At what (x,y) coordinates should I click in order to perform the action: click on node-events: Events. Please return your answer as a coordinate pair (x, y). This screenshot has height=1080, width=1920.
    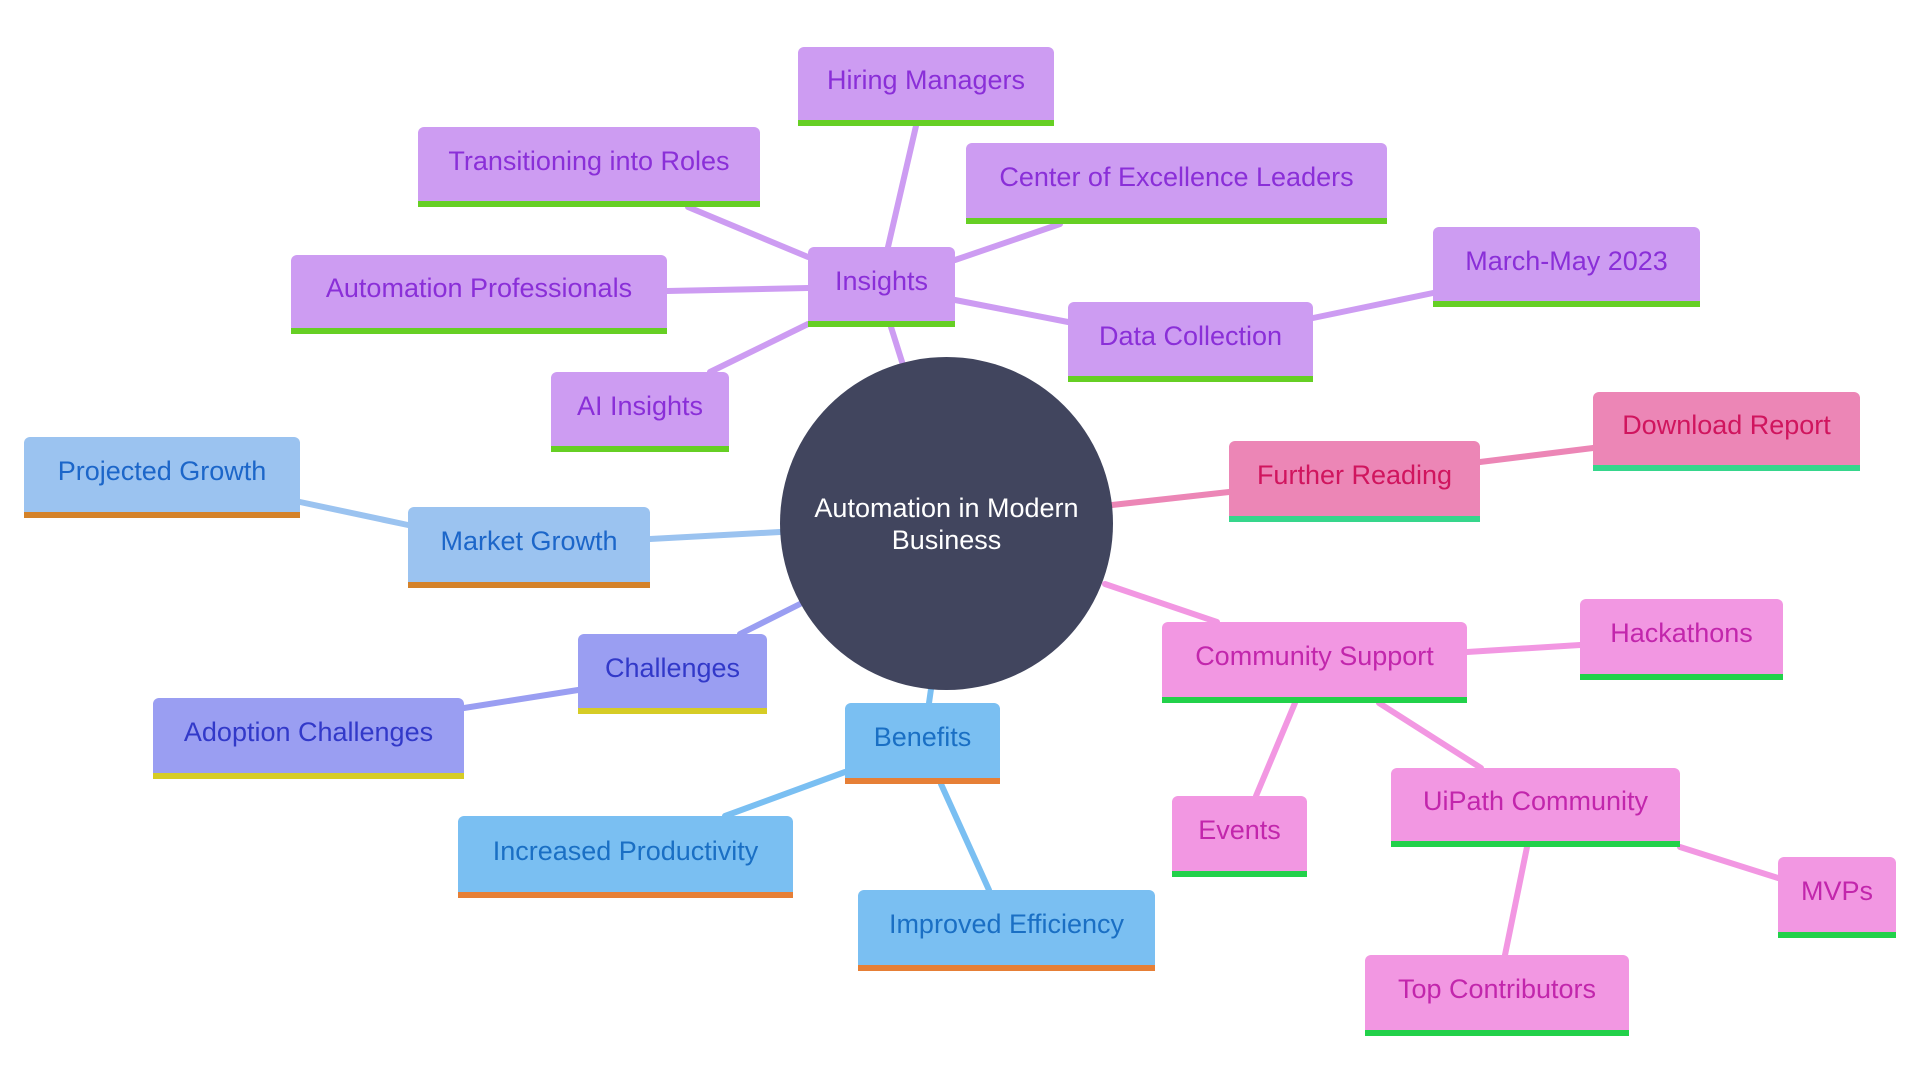
    Looking at the image, I should click on (1239, 836).